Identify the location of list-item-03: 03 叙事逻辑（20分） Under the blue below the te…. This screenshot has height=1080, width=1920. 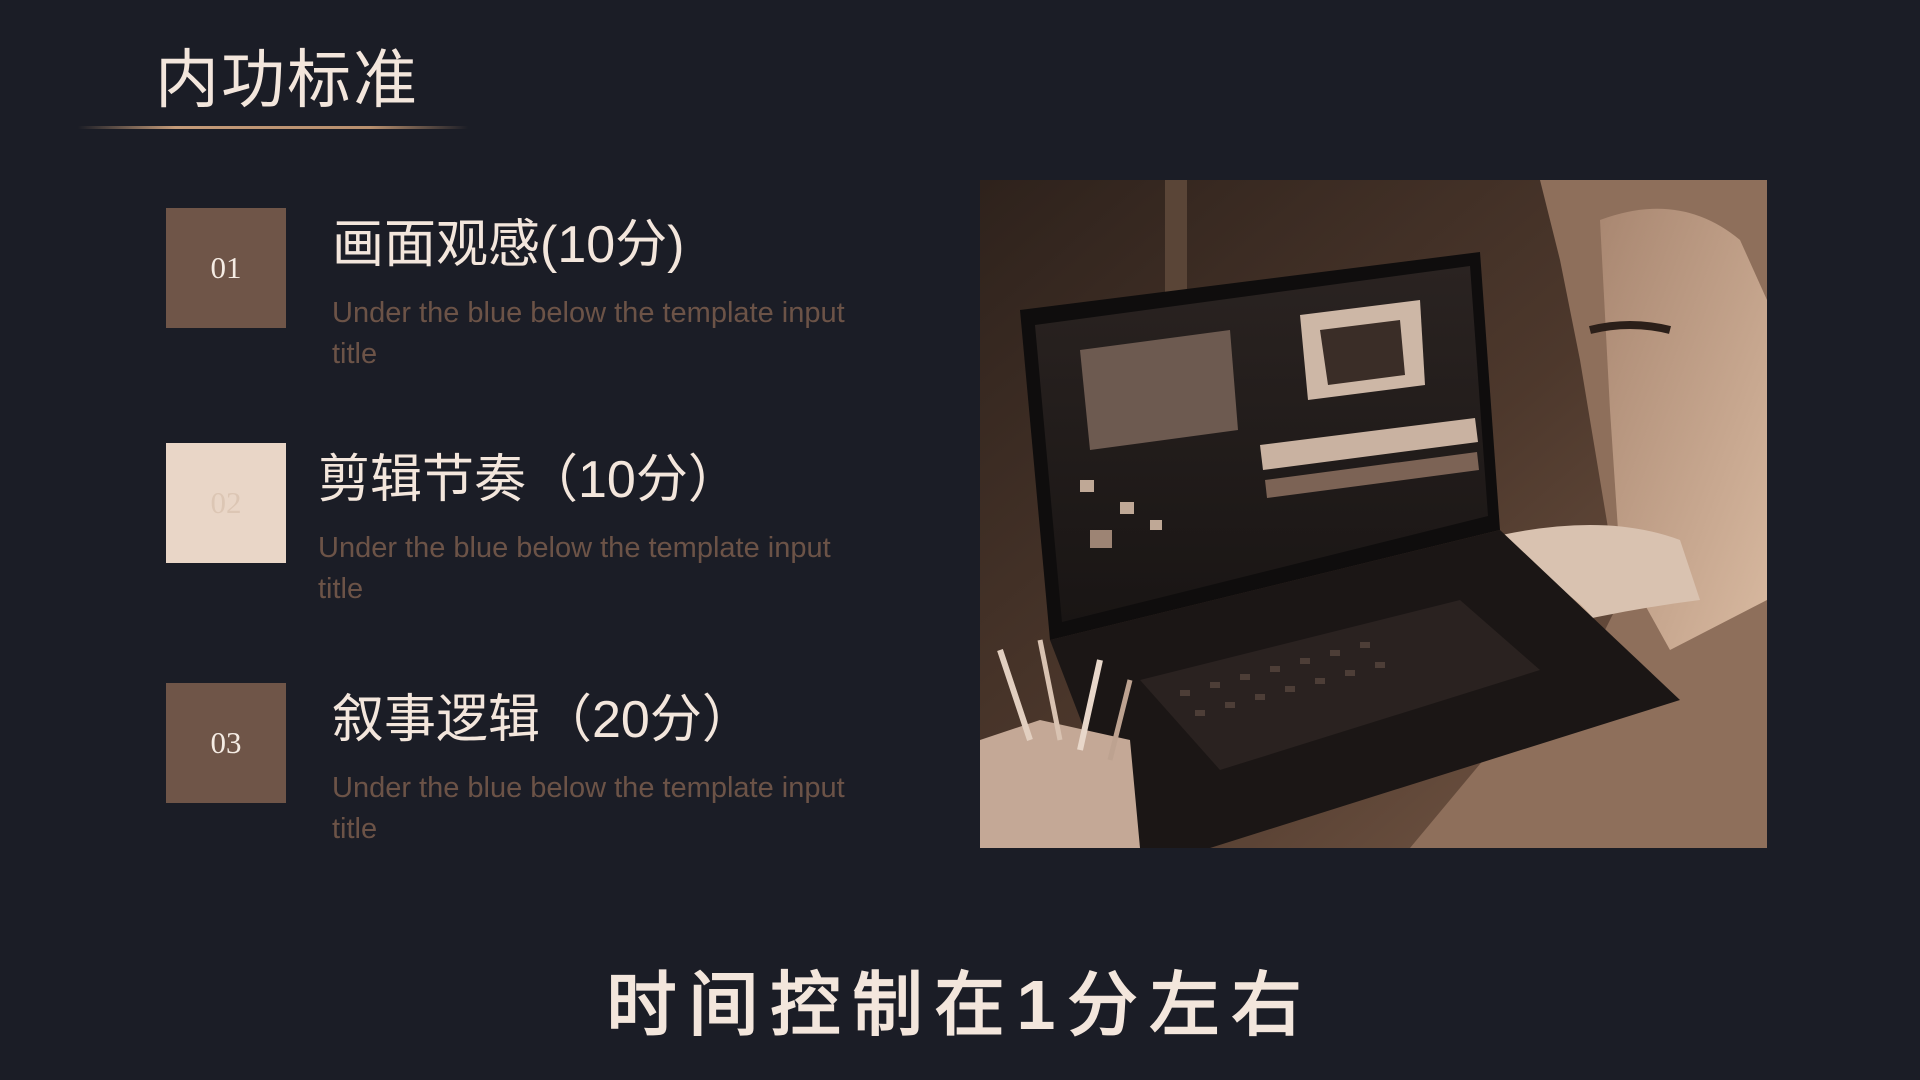
(450, 770).